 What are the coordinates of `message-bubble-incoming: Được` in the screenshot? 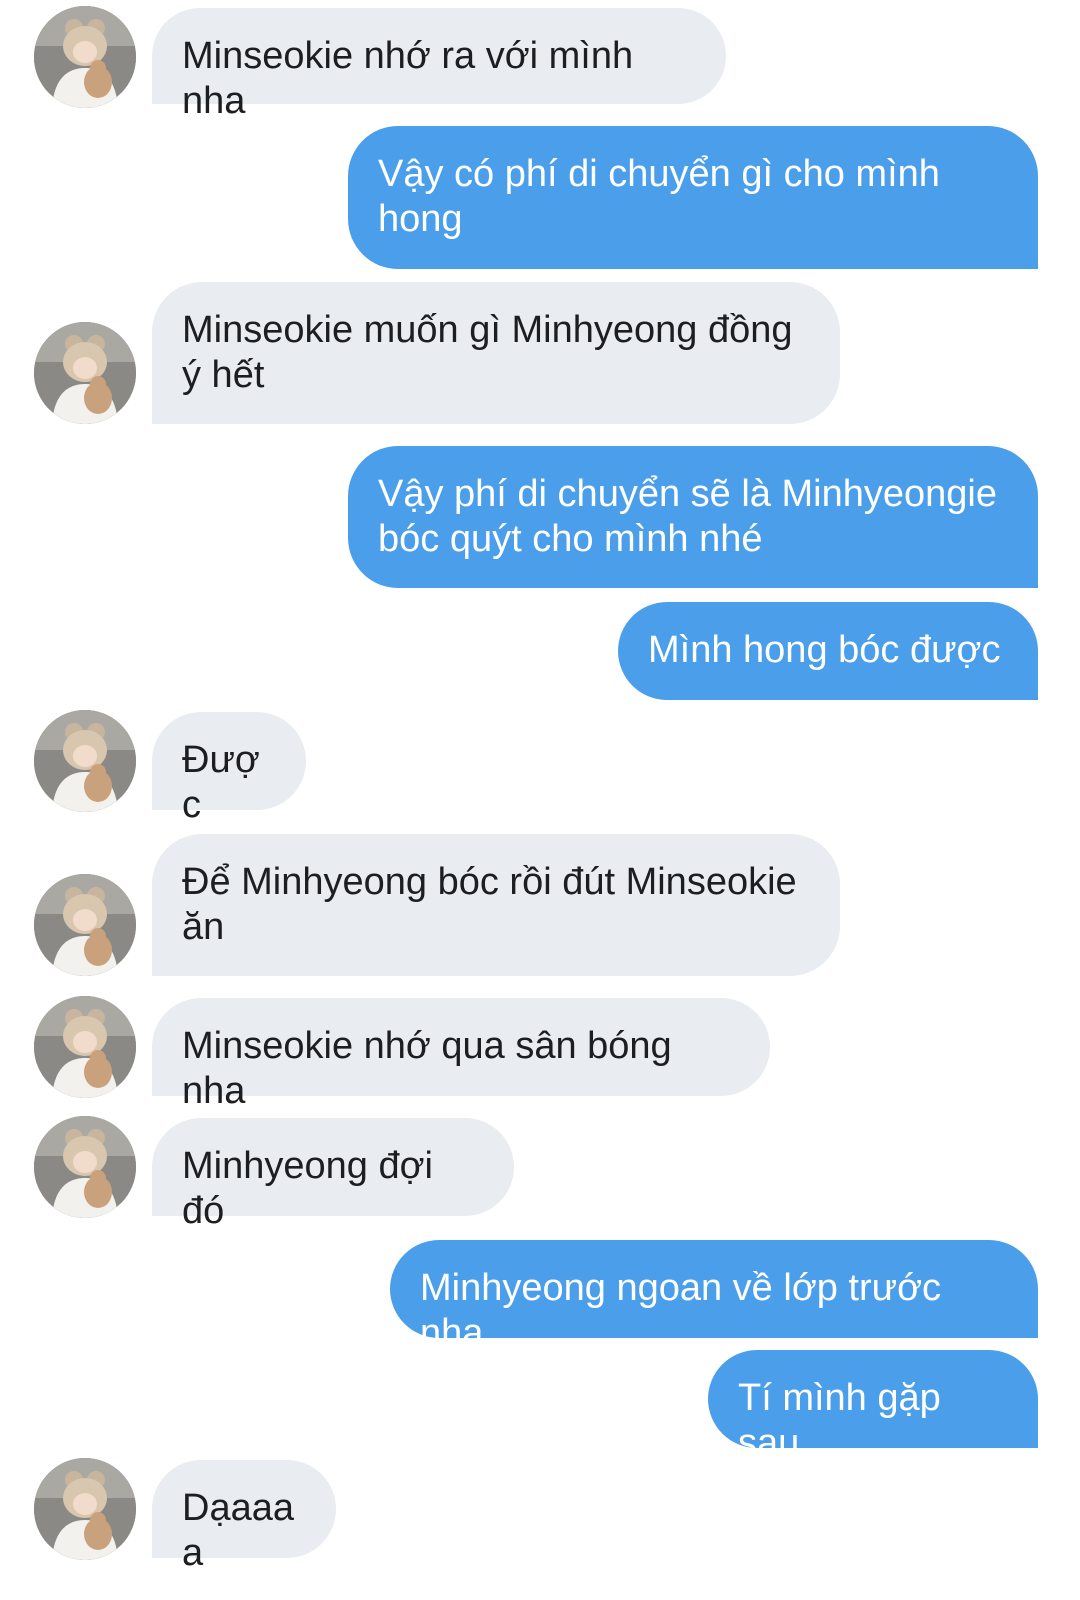 It's located at (229, 769).